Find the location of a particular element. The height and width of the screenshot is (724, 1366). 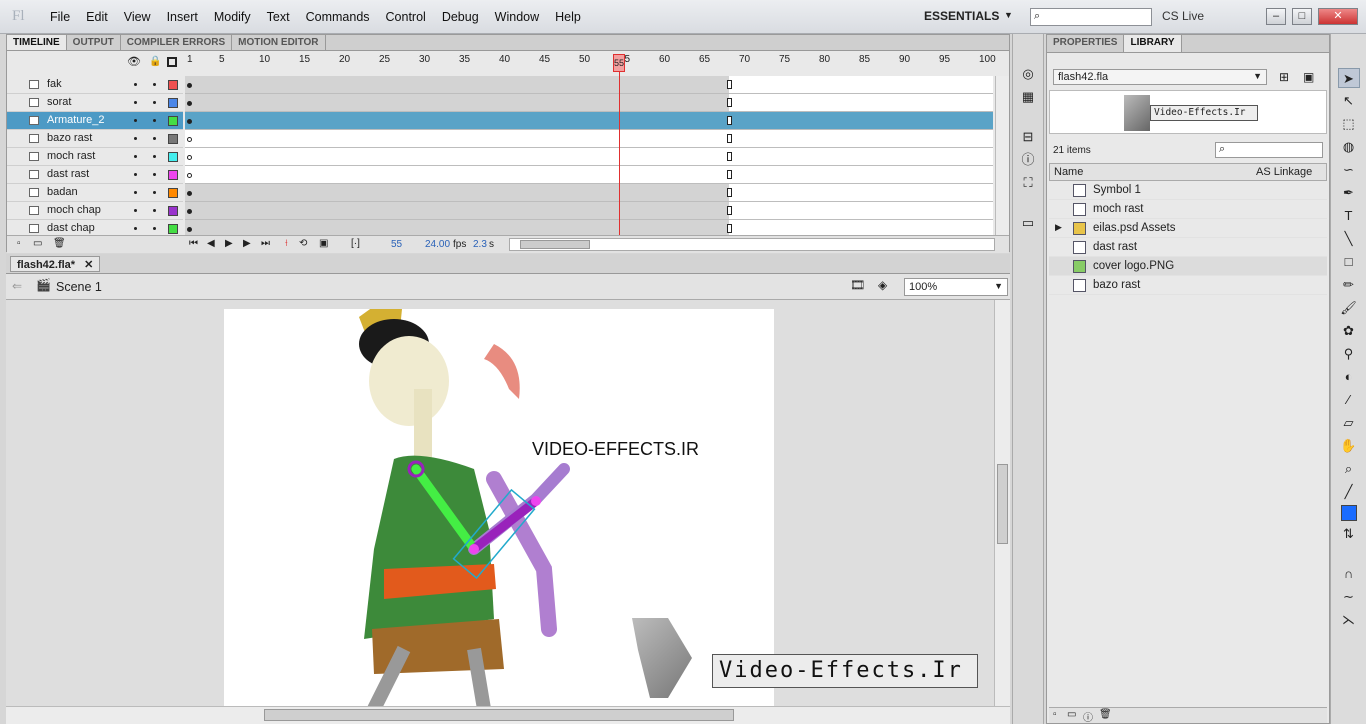

layer-name: Armature_2 is located at coordinates (75, 120).